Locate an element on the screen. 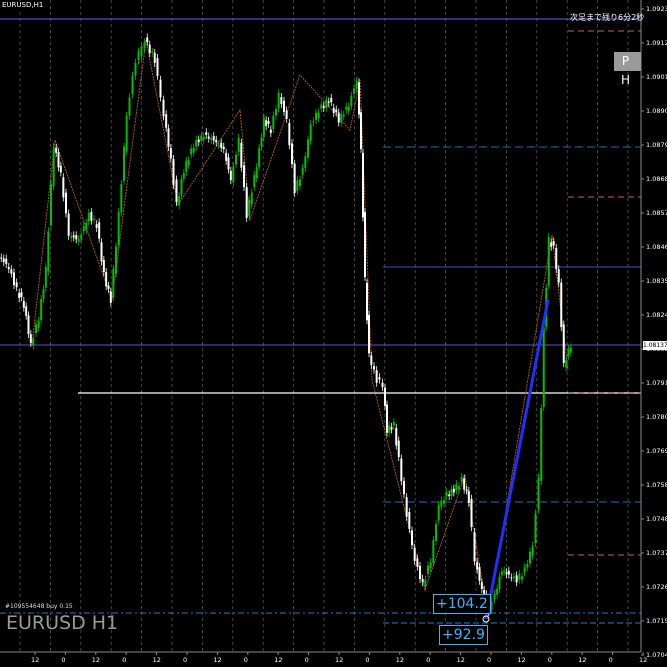  price-tick-label: 1.08465 is located at coordinates (656, 247).